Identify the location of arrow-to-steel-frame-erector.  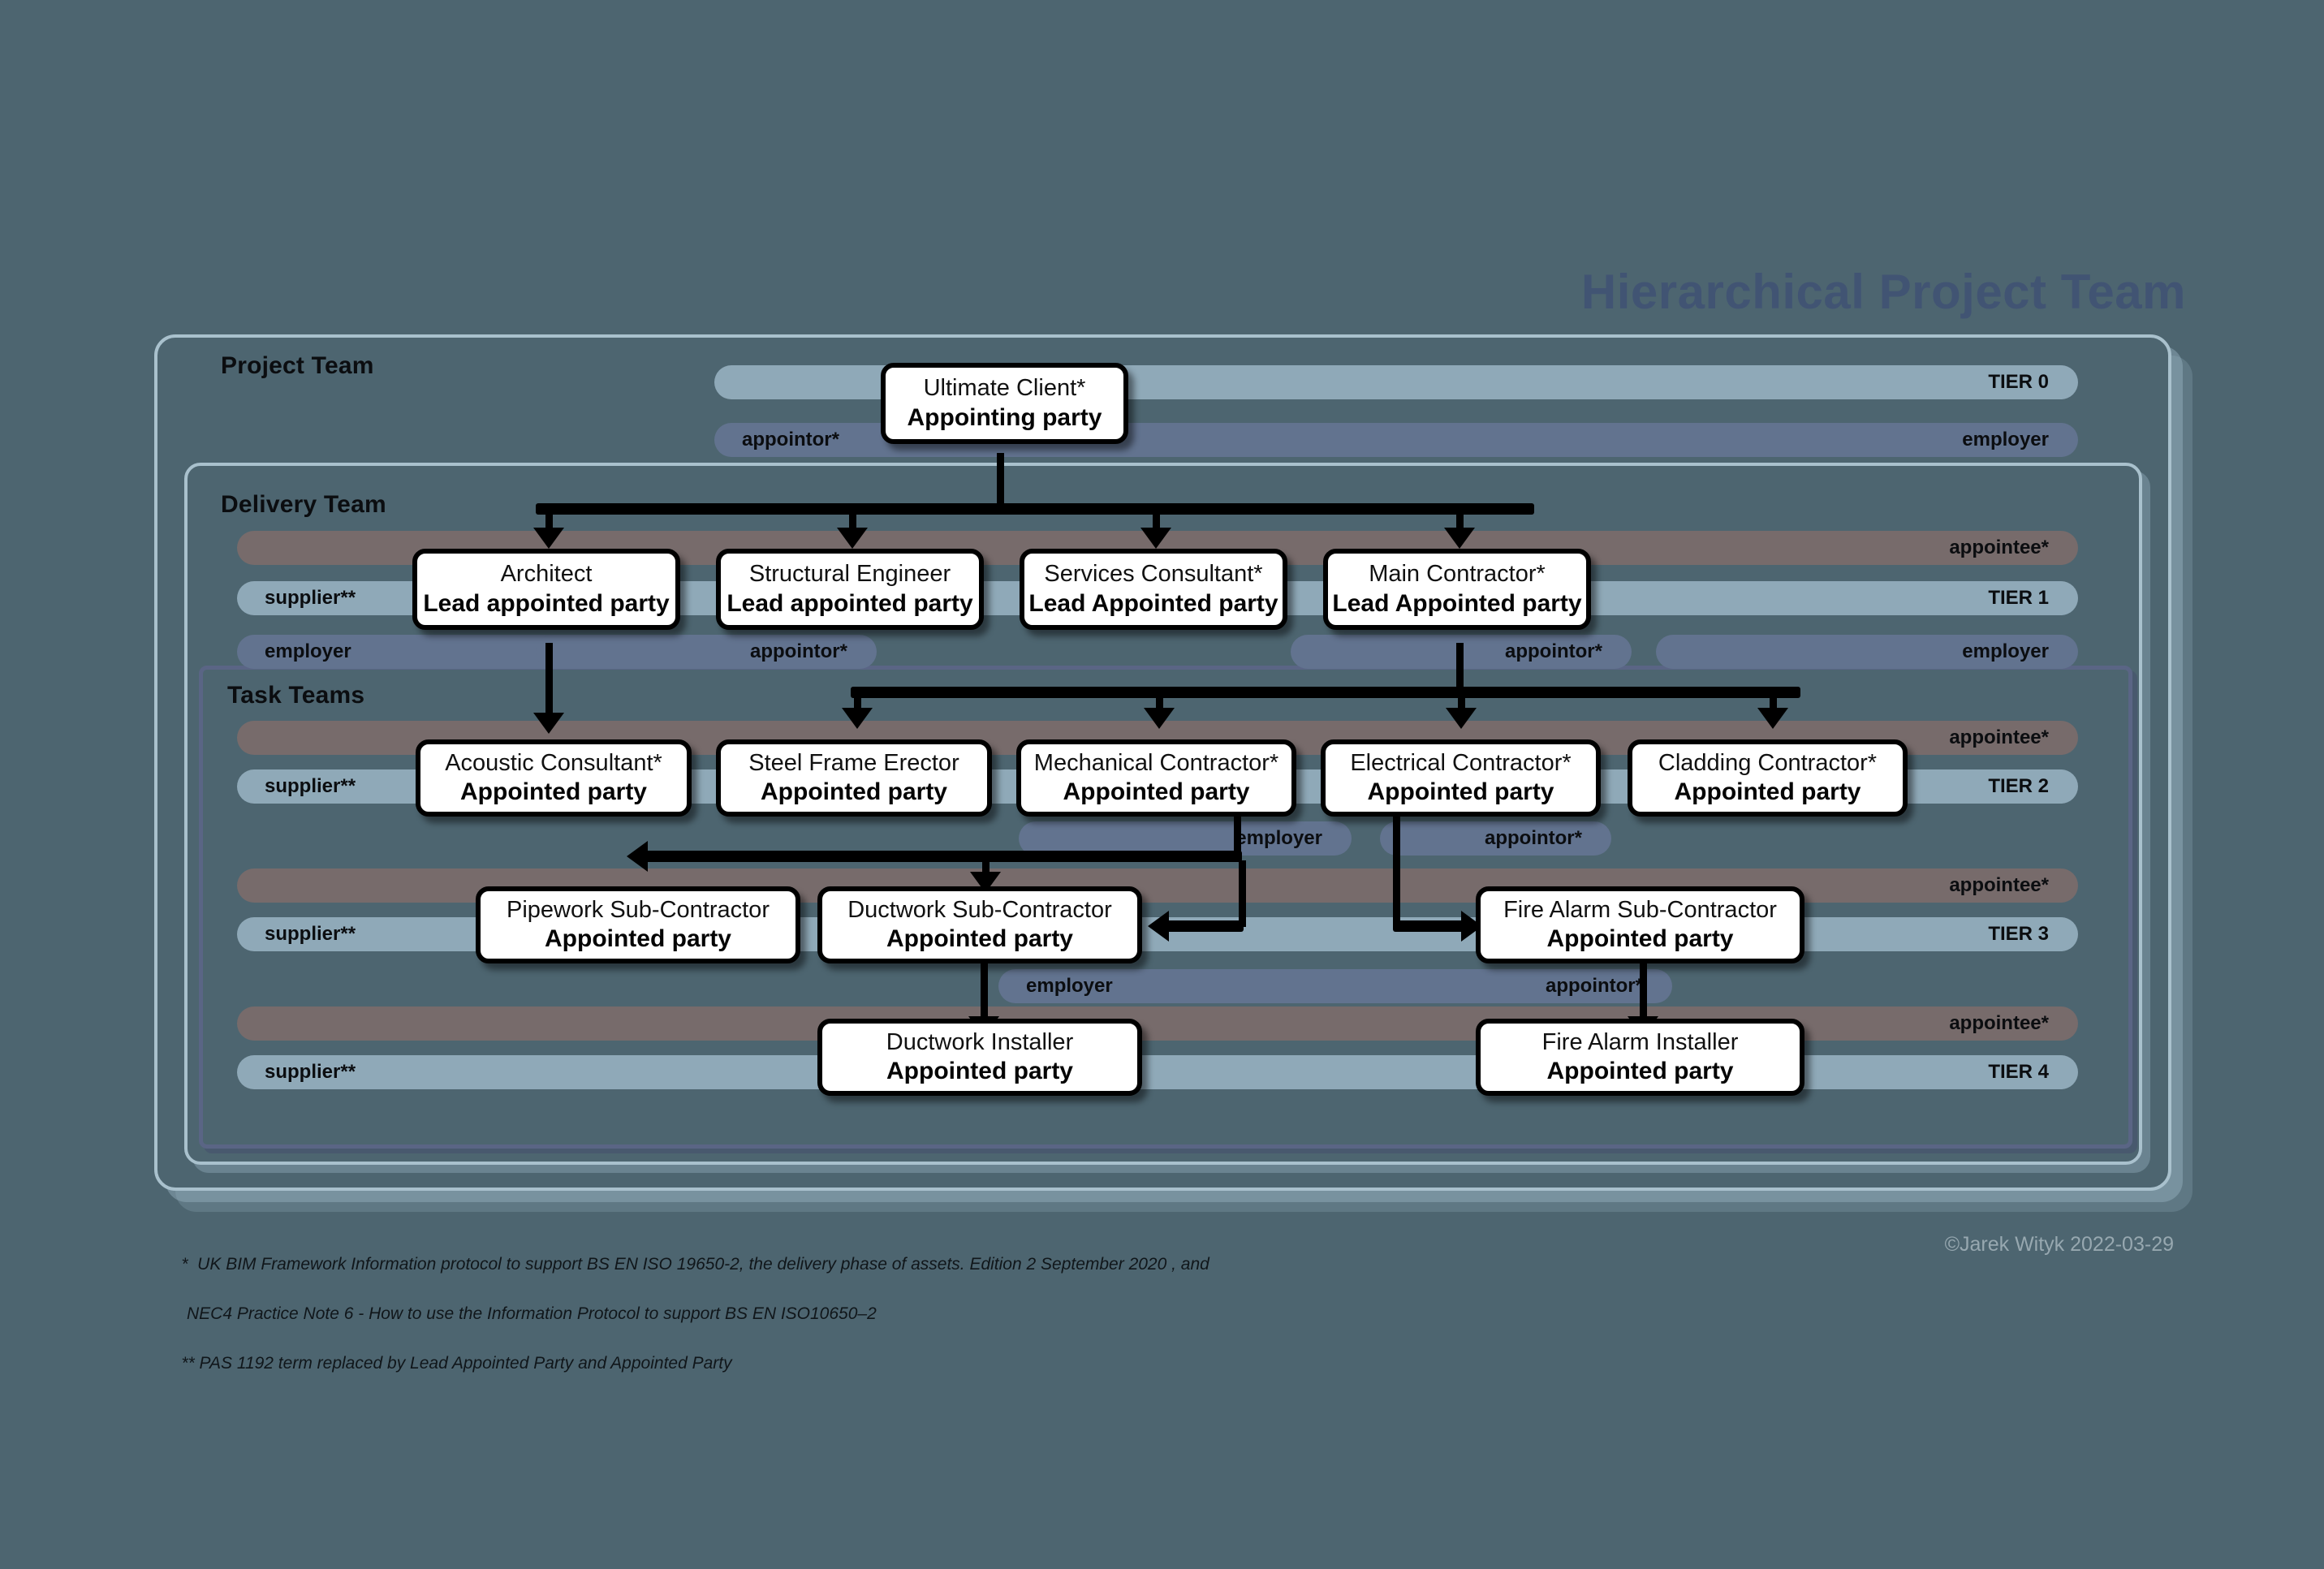
(857, 718).